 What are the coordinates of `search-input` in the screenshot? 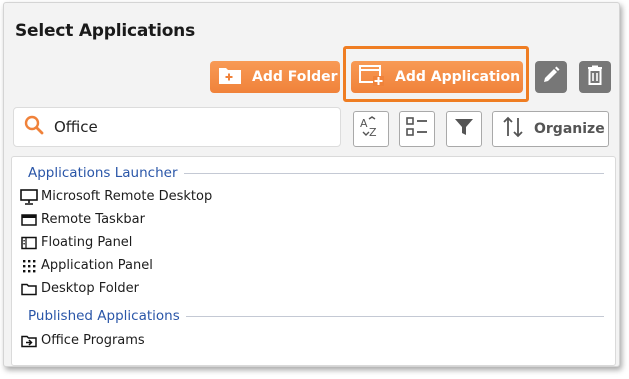 It's located at (179, 127).